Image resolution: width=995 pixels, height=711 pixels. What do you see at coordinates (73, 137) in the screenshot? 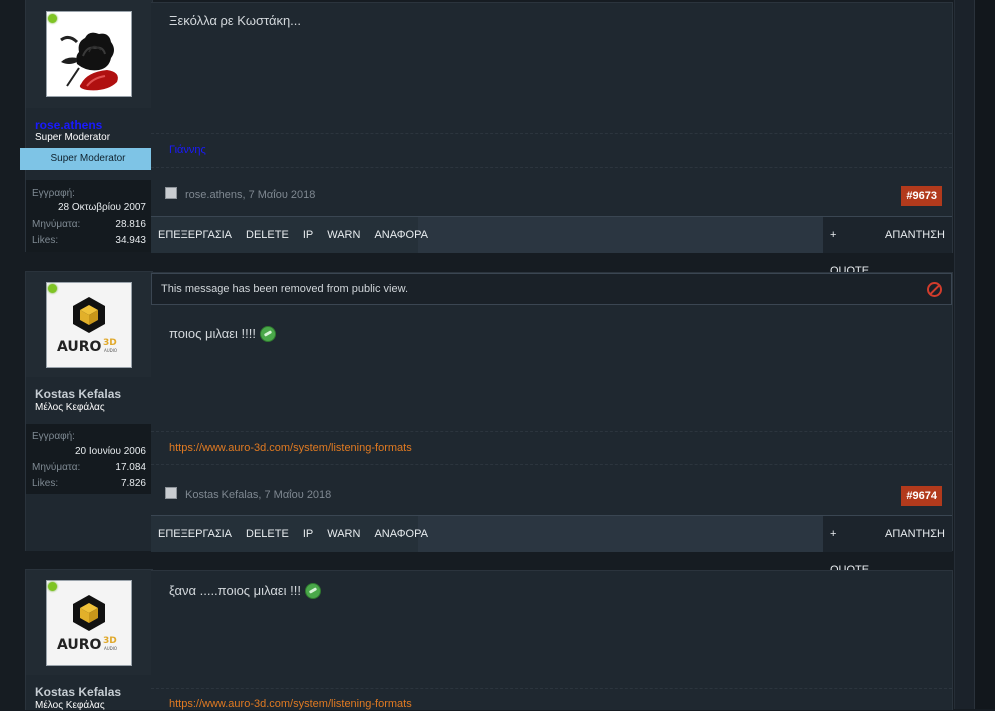
I see `user-title: Super Moderator` at bounding box center [73, 137].